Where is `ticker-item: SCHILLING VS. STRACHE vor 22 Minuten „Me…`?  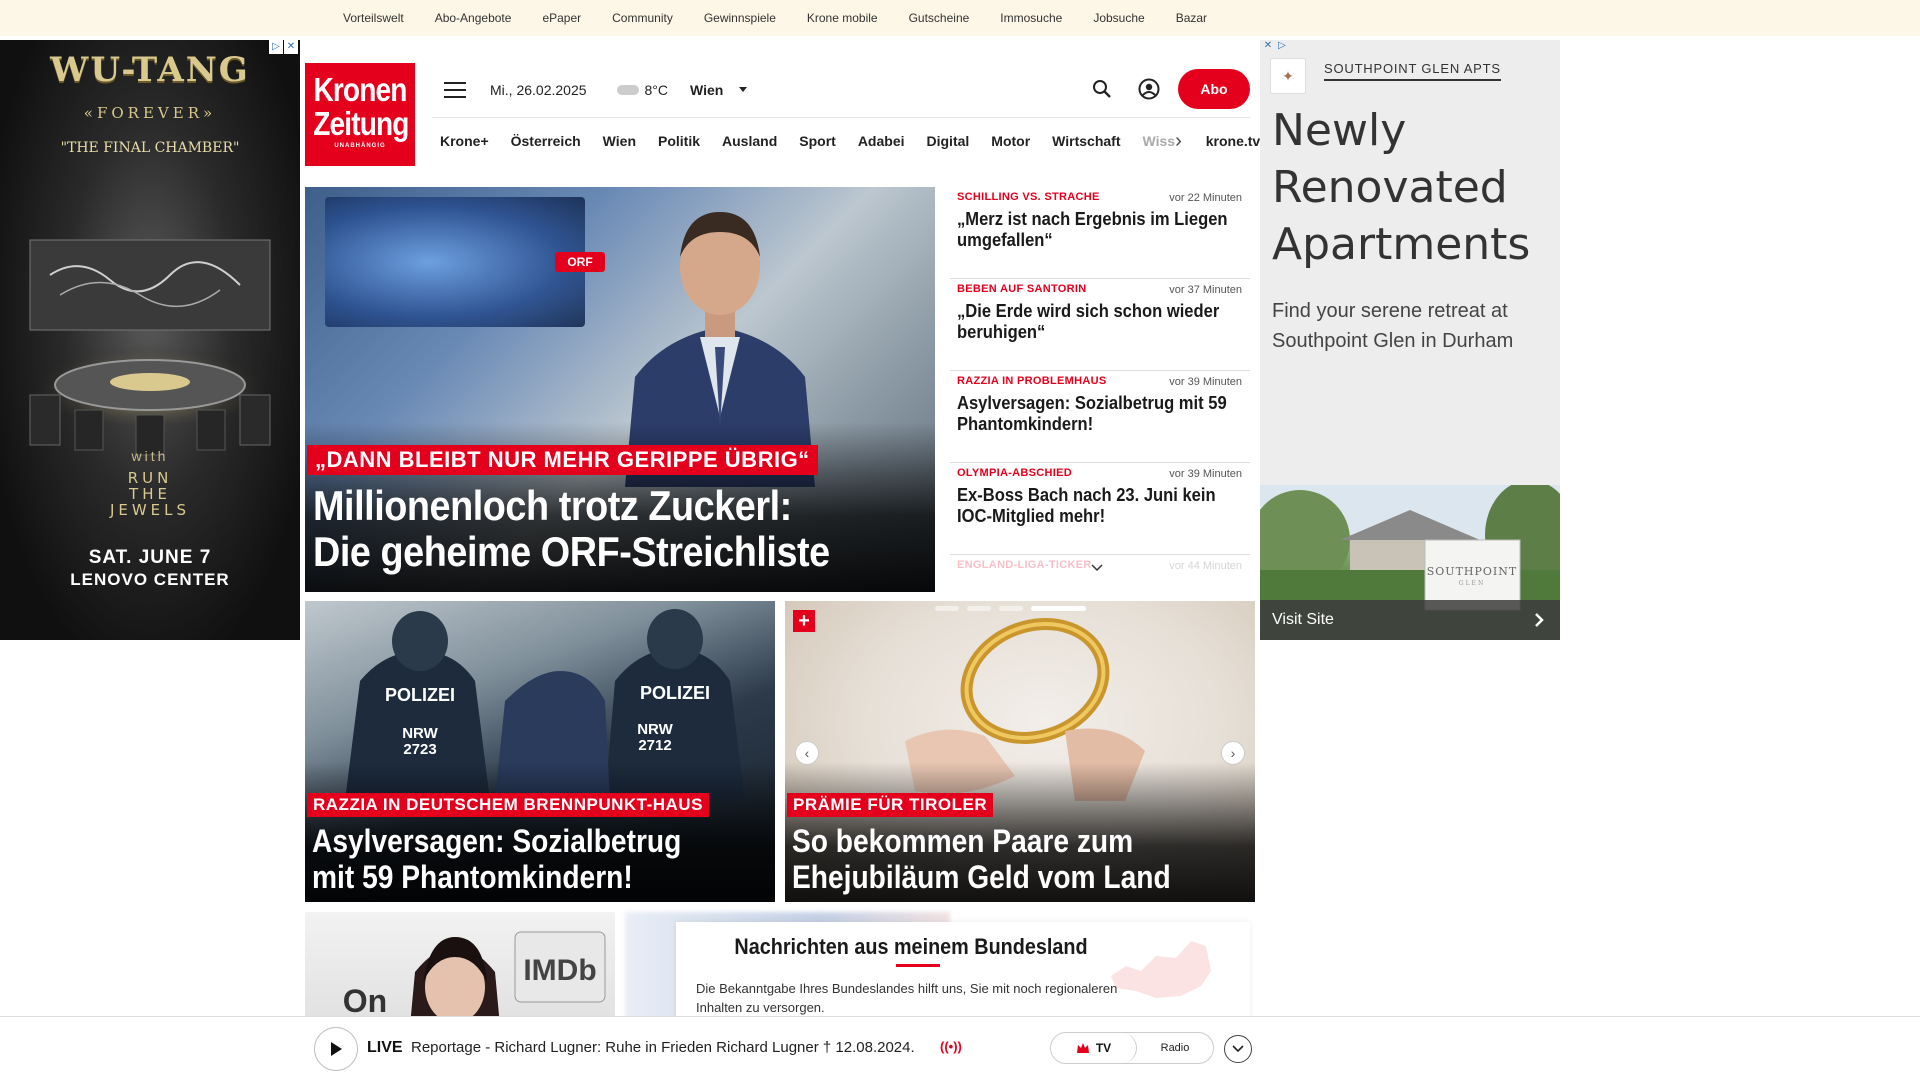
ticker-item: SCHILLING VS. STRACHE vor 22 Minuten „Me… is located at coordinates (1100, 233).